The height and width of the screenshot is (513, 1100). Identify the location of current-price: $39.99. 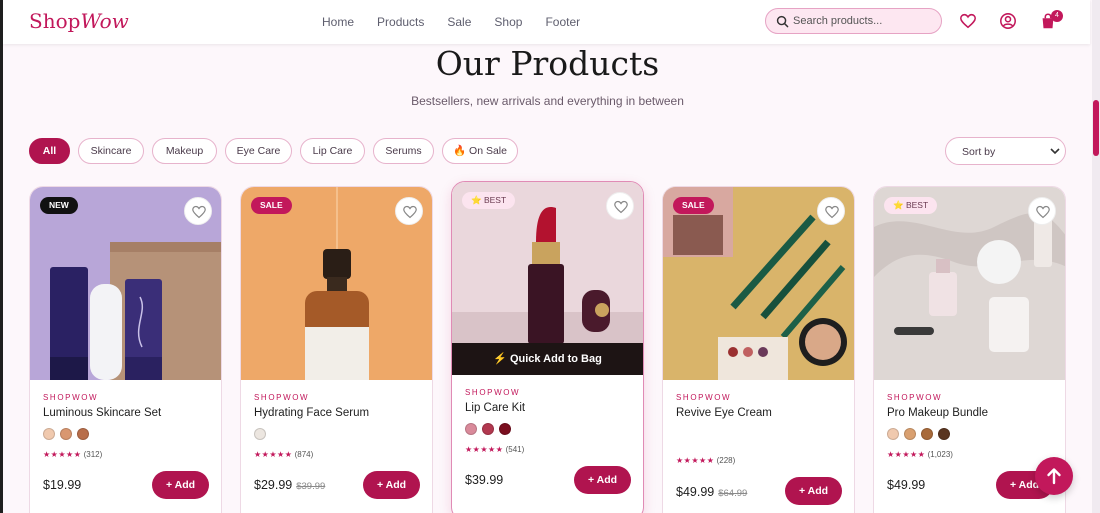
(484, 480).